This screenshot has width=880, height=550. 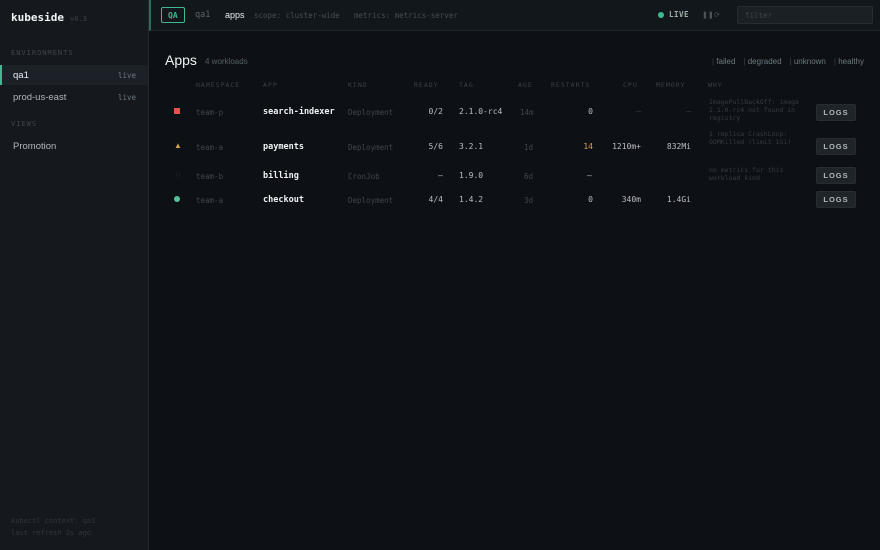 I want to click on cell-tag: 1.4.2, so click(x=471, y=199).